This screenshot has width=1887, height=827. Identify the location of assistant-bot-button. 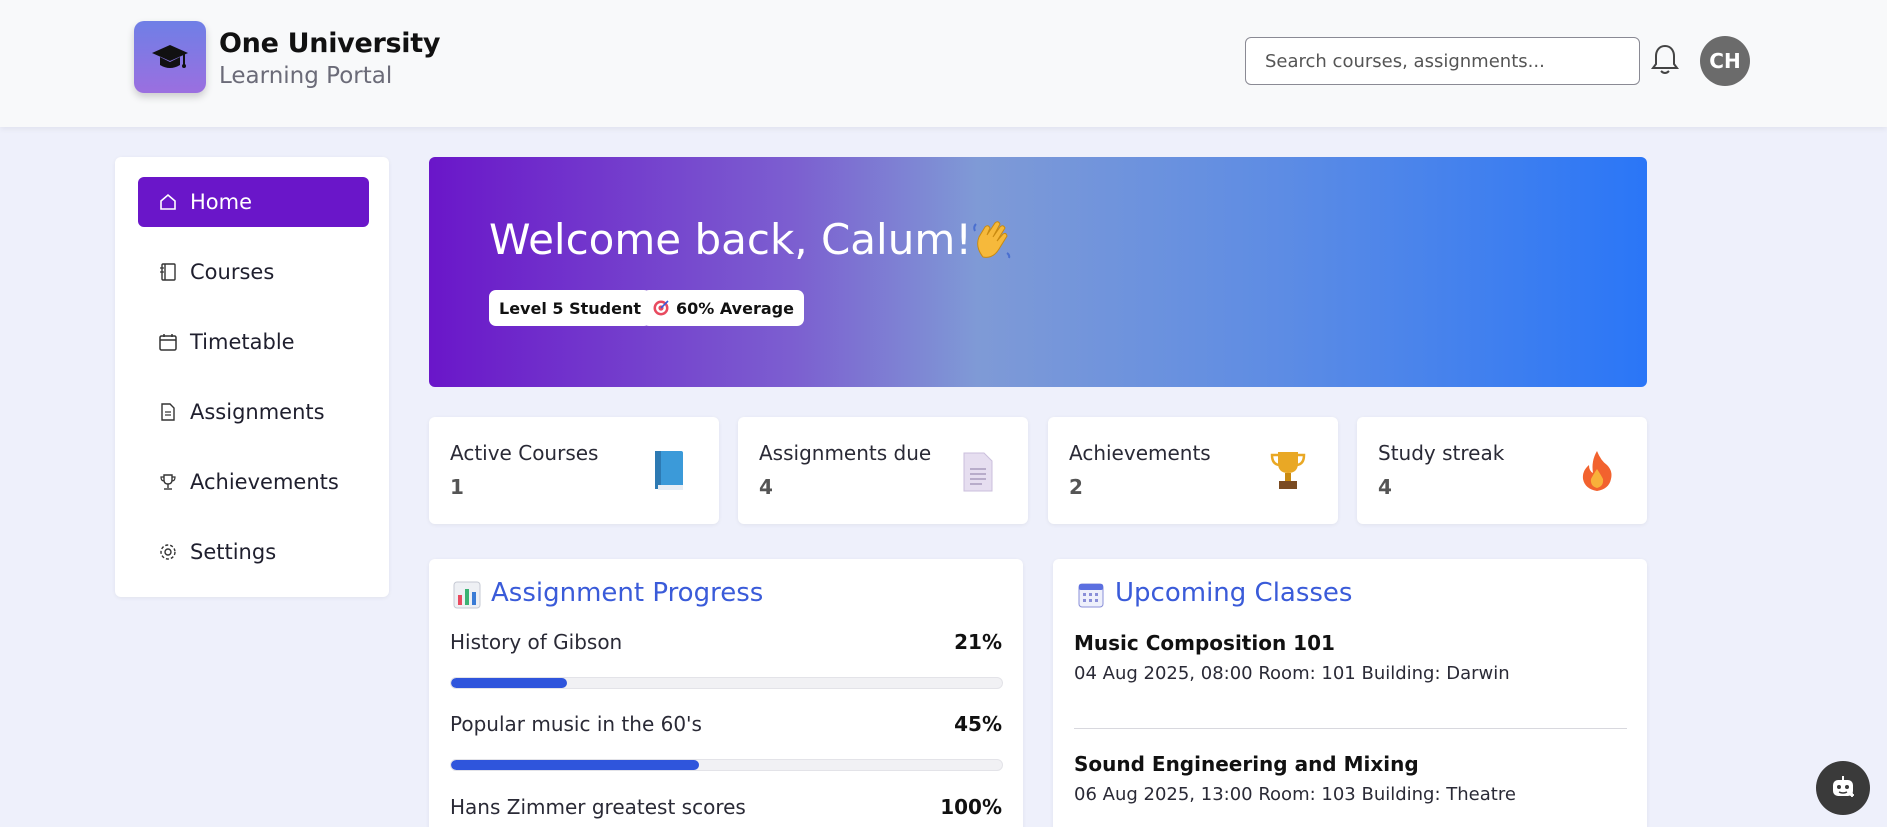
(1843, 788).